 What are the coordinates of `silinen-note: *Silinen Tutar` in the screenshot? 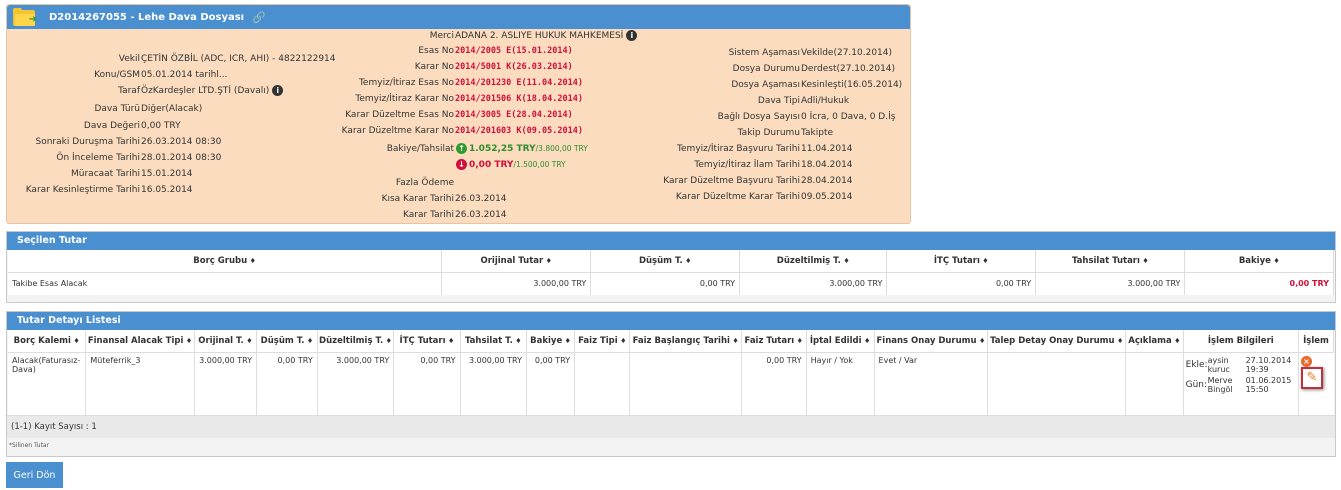 It's located at (29, 445).